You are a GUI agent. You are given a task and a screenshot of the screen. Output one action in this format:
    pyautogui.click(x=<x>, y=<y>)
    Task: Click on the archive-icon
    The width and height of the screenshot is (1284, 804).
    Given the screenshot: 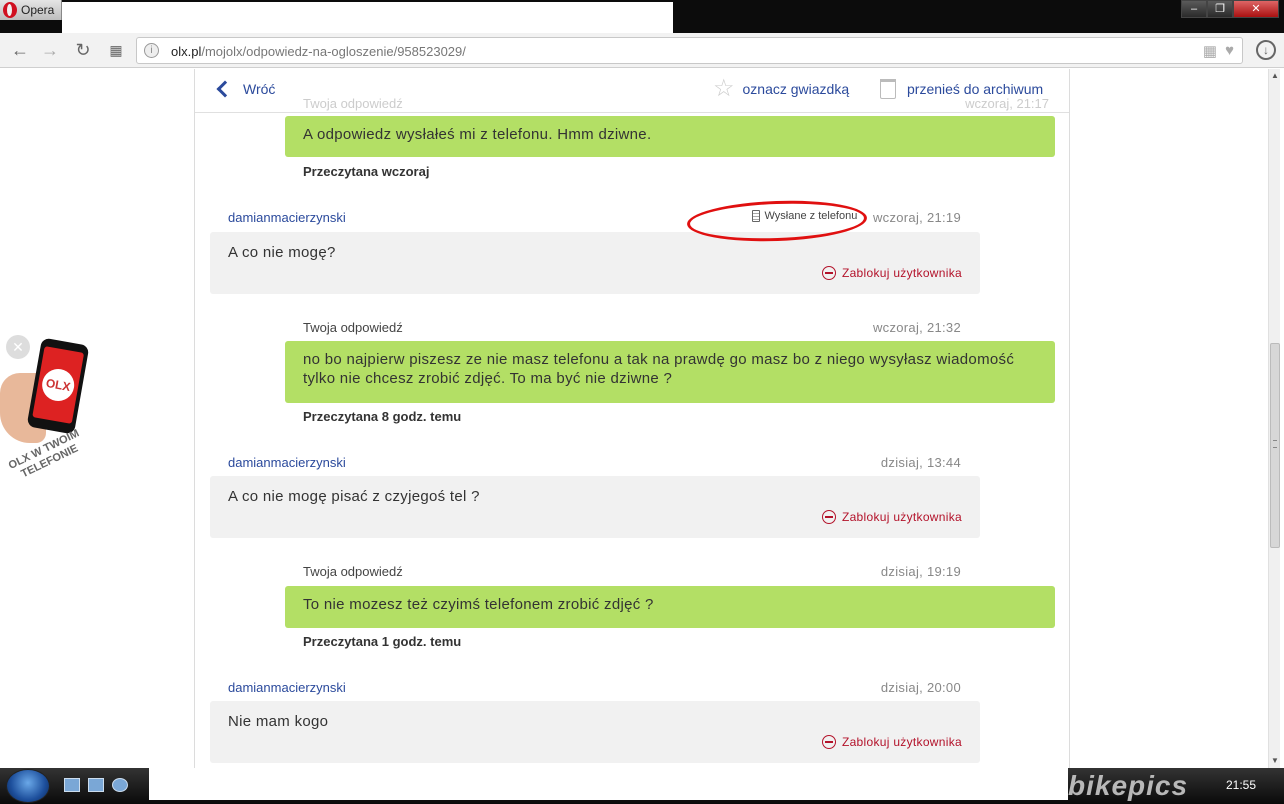 What is the action you would take?
    pyautogui.click(x=888, y=89)
    